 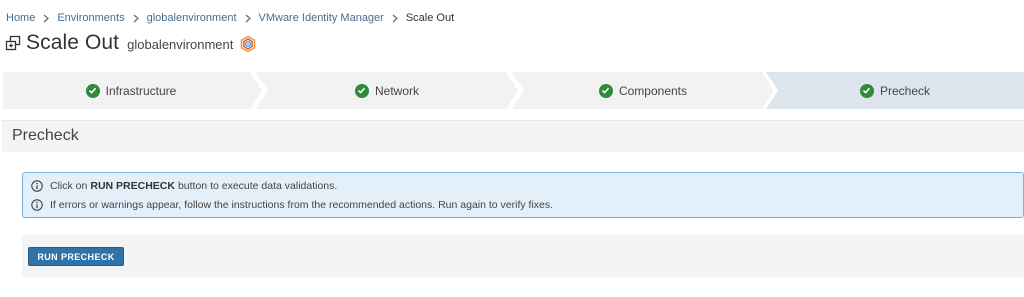 What do you see at coordinates (180, 44) in the screenshot?
I see `environment-name: globalenvironment` at bounding box center [180, 44].